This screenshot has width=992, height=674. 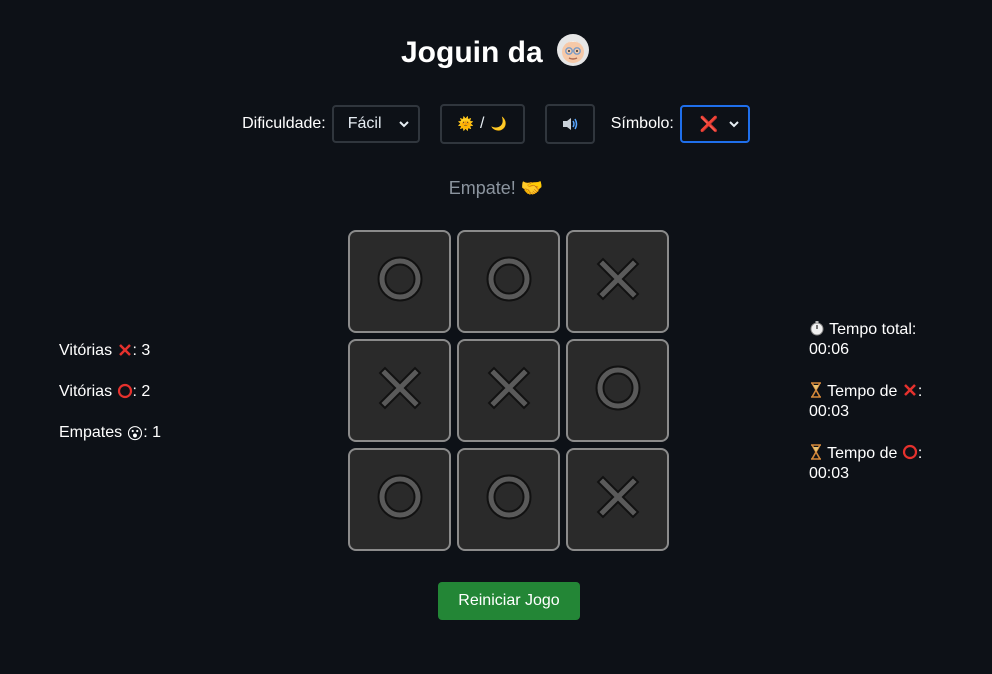 I want to click on speaker-icon, so click(x=569, y=124).